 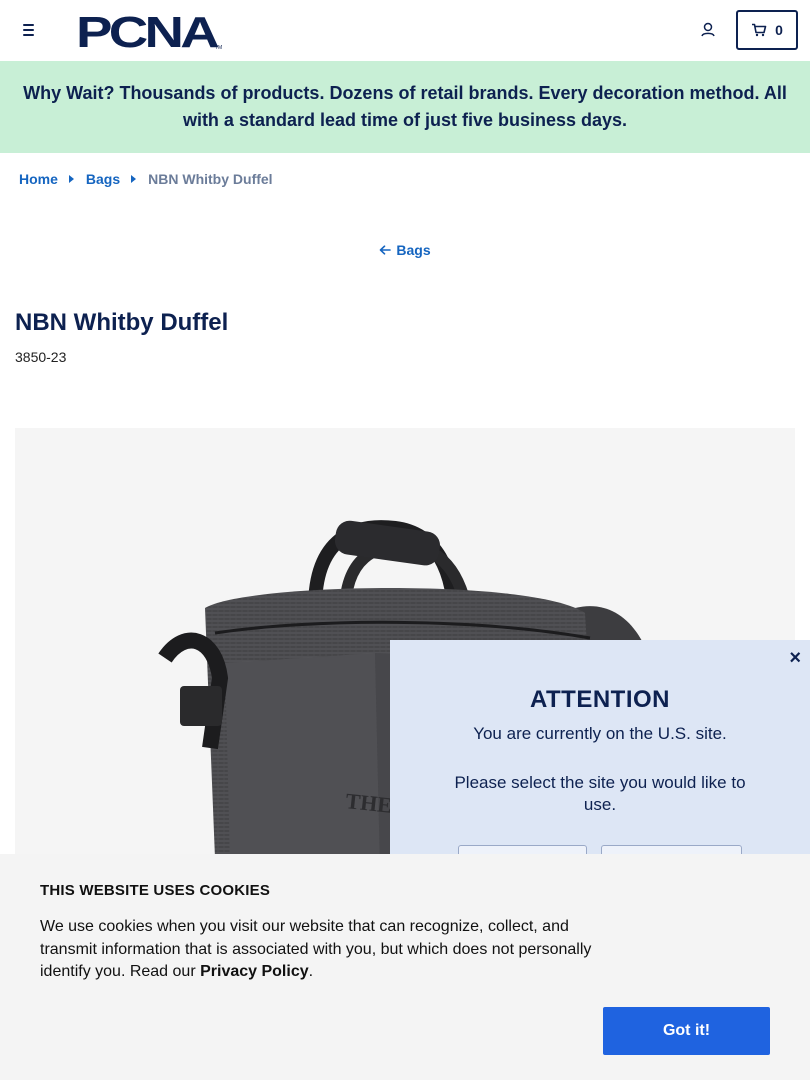 What do you see at coordinates (155, 890) in the screenshot?
I see `cookie-title: THIS WEBSITE USES COOKIES` at bounding box center [155, 890].